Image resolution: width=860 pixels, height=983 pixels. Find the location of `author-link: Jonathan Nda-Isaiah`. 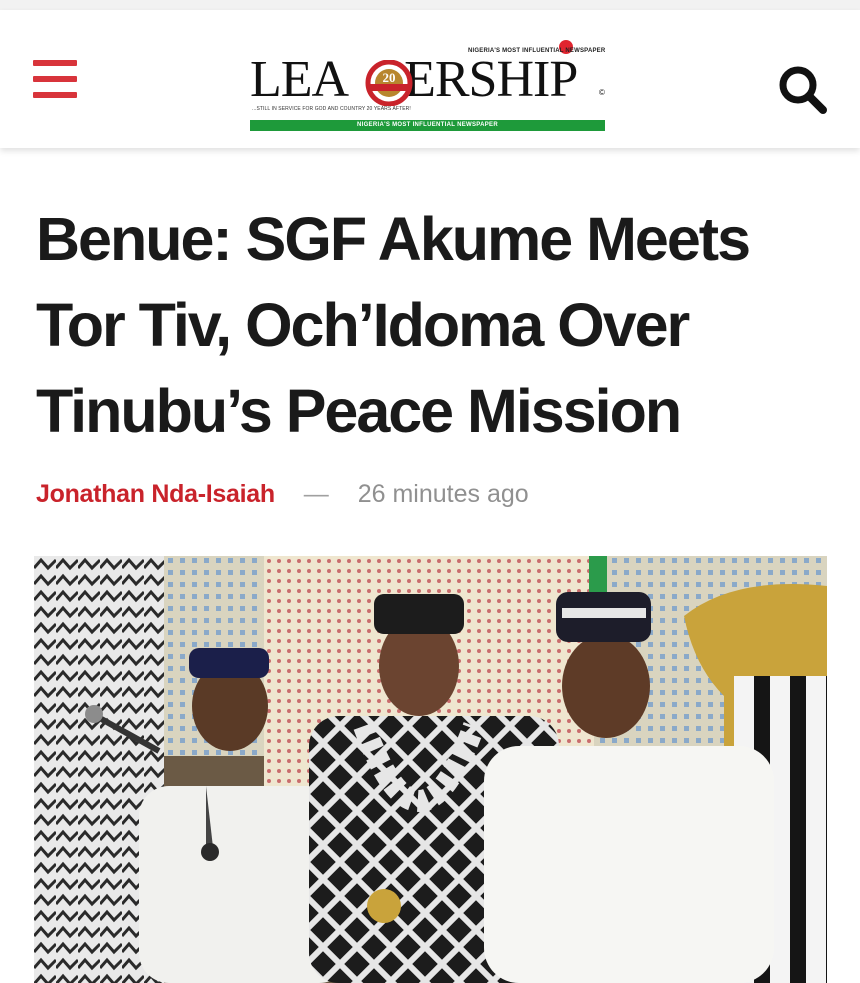

author-link: Jonathan Nda-Isaiah is located at coordinates (155, 494).